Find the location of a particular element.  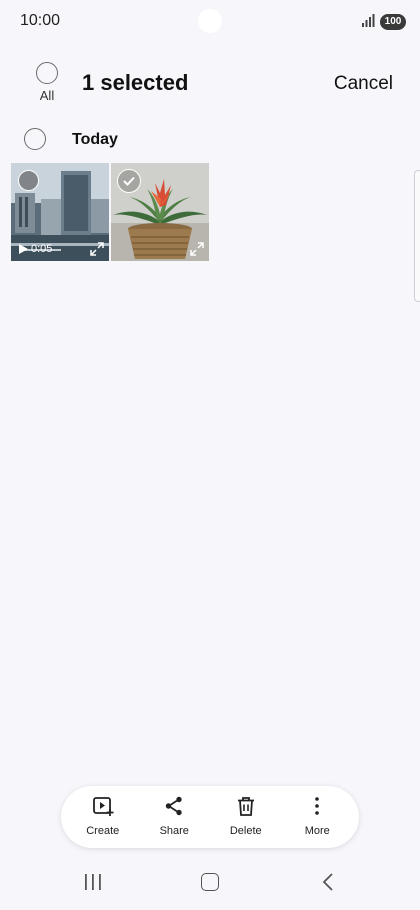

share-label: Share is located at coordinates (174, 831).